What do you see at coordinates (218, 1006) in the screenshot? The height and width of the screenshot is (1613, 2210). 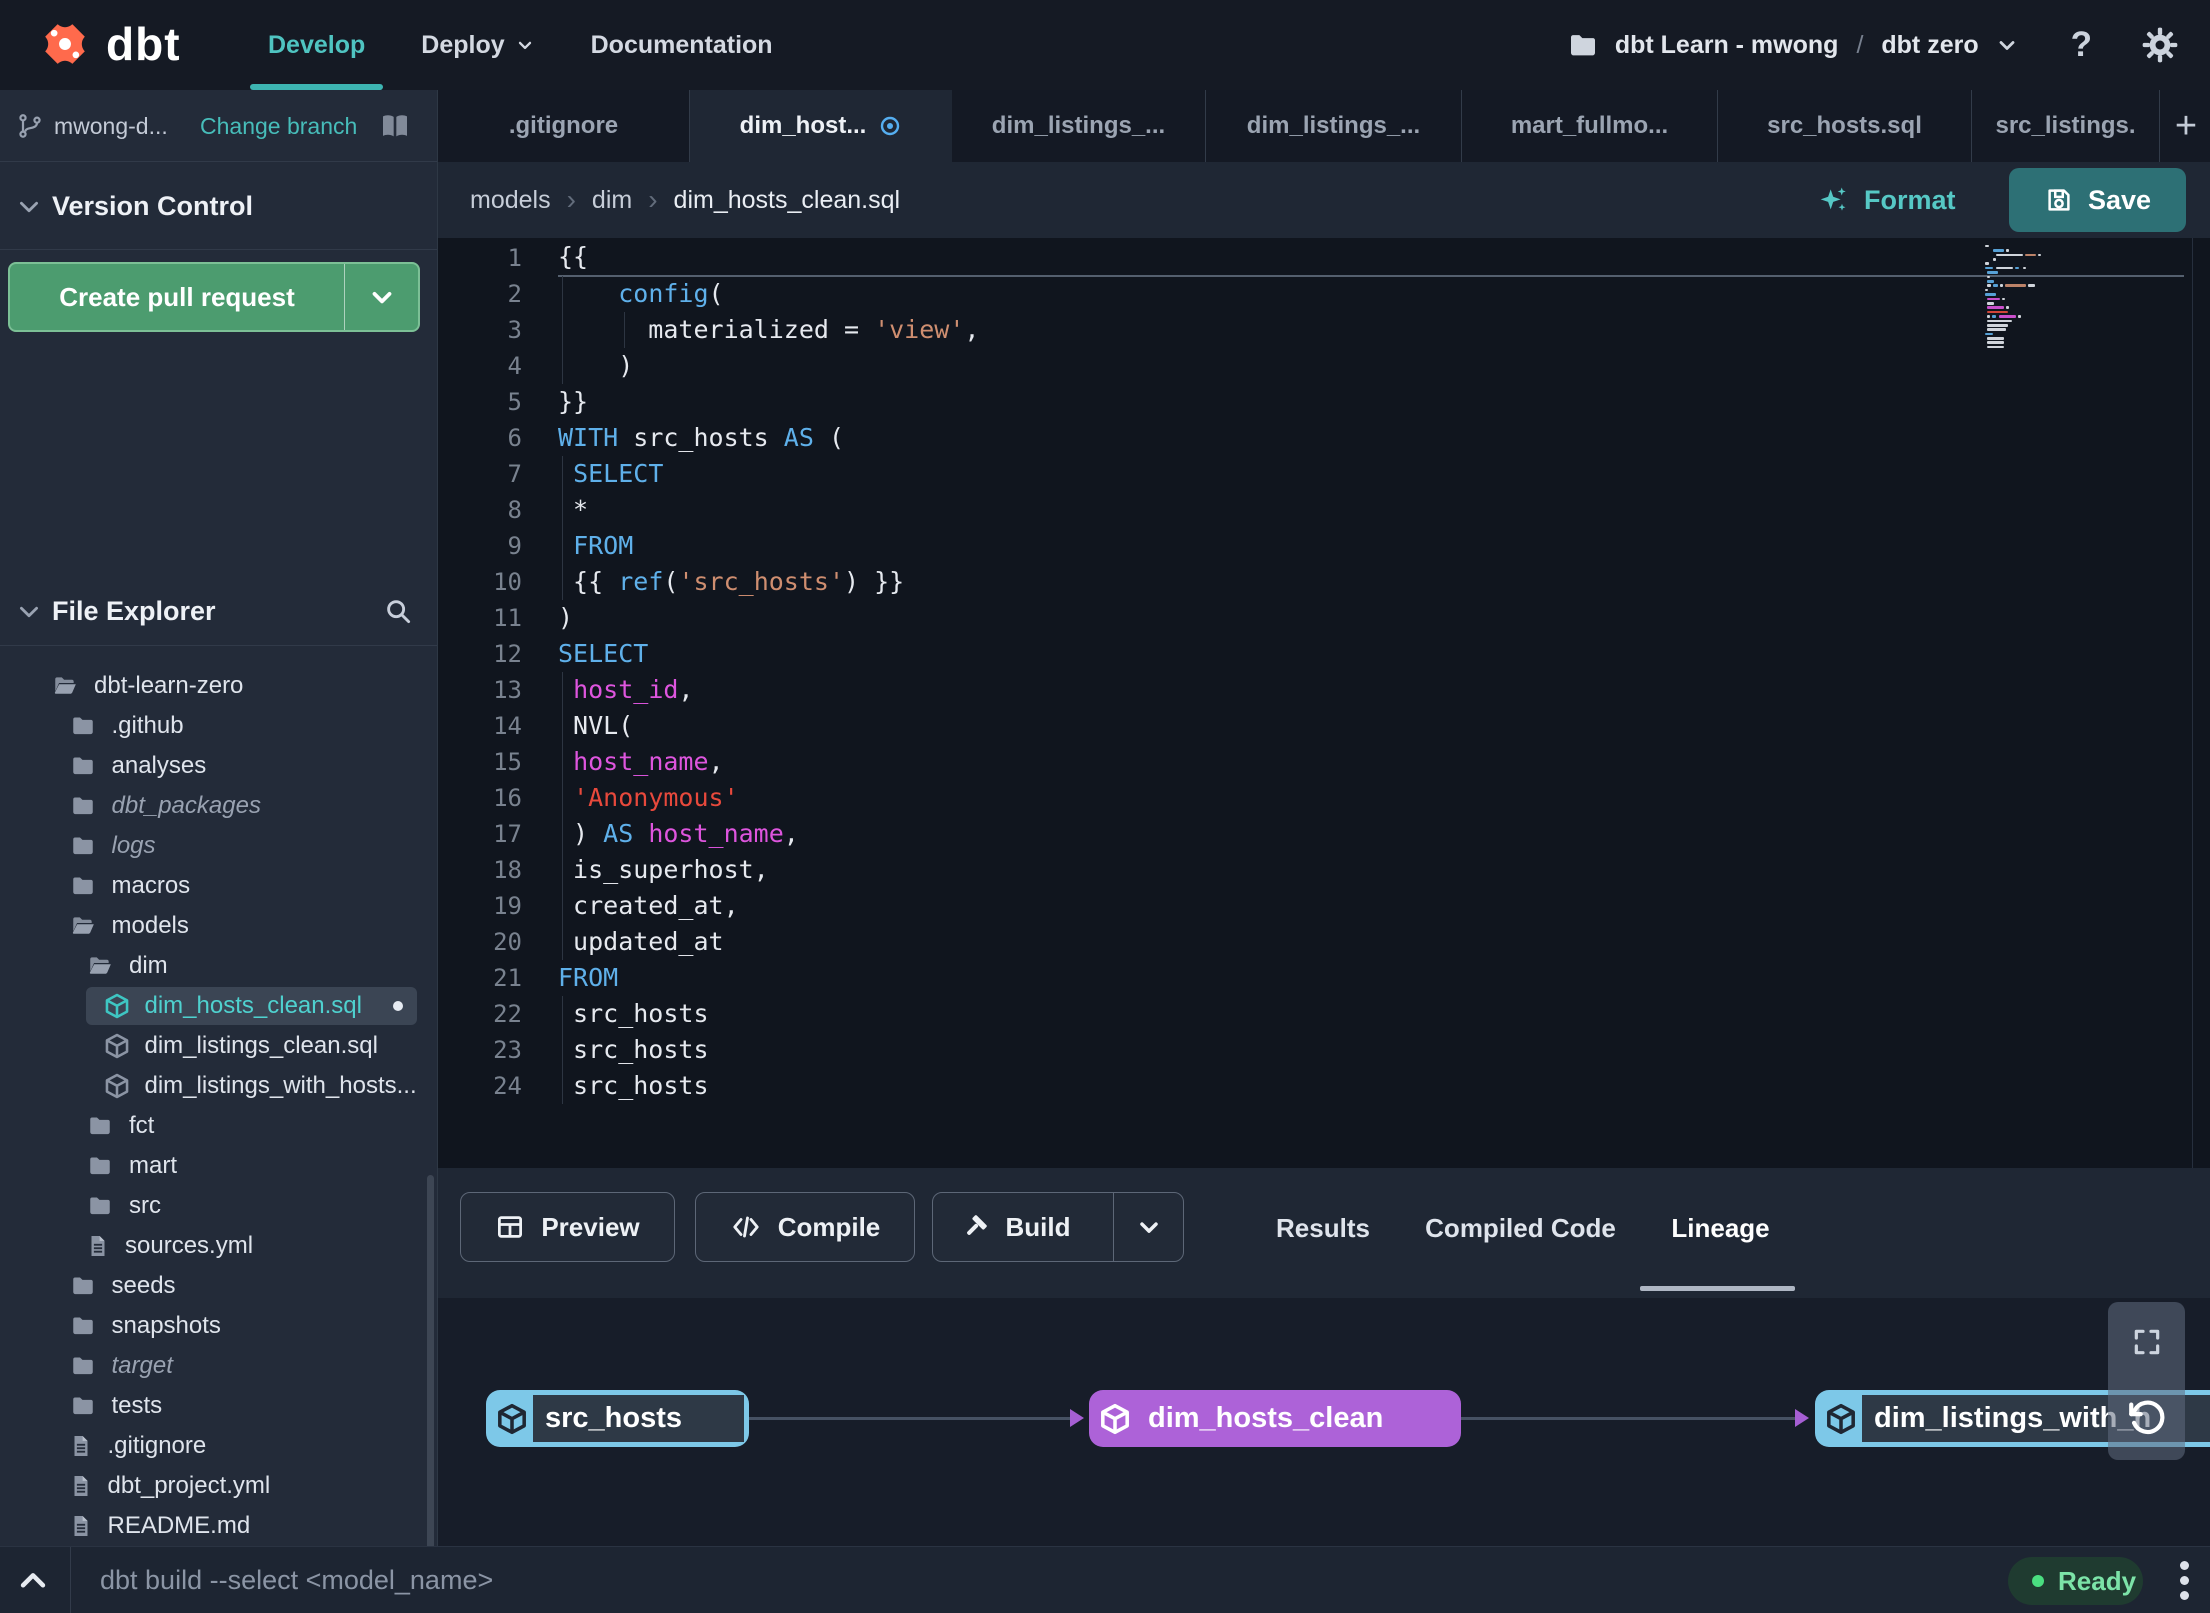 I see `tree-item-dim-hosts-clean-sql: dim_hosts_clean.sql` at bounding box center [218, 1006].